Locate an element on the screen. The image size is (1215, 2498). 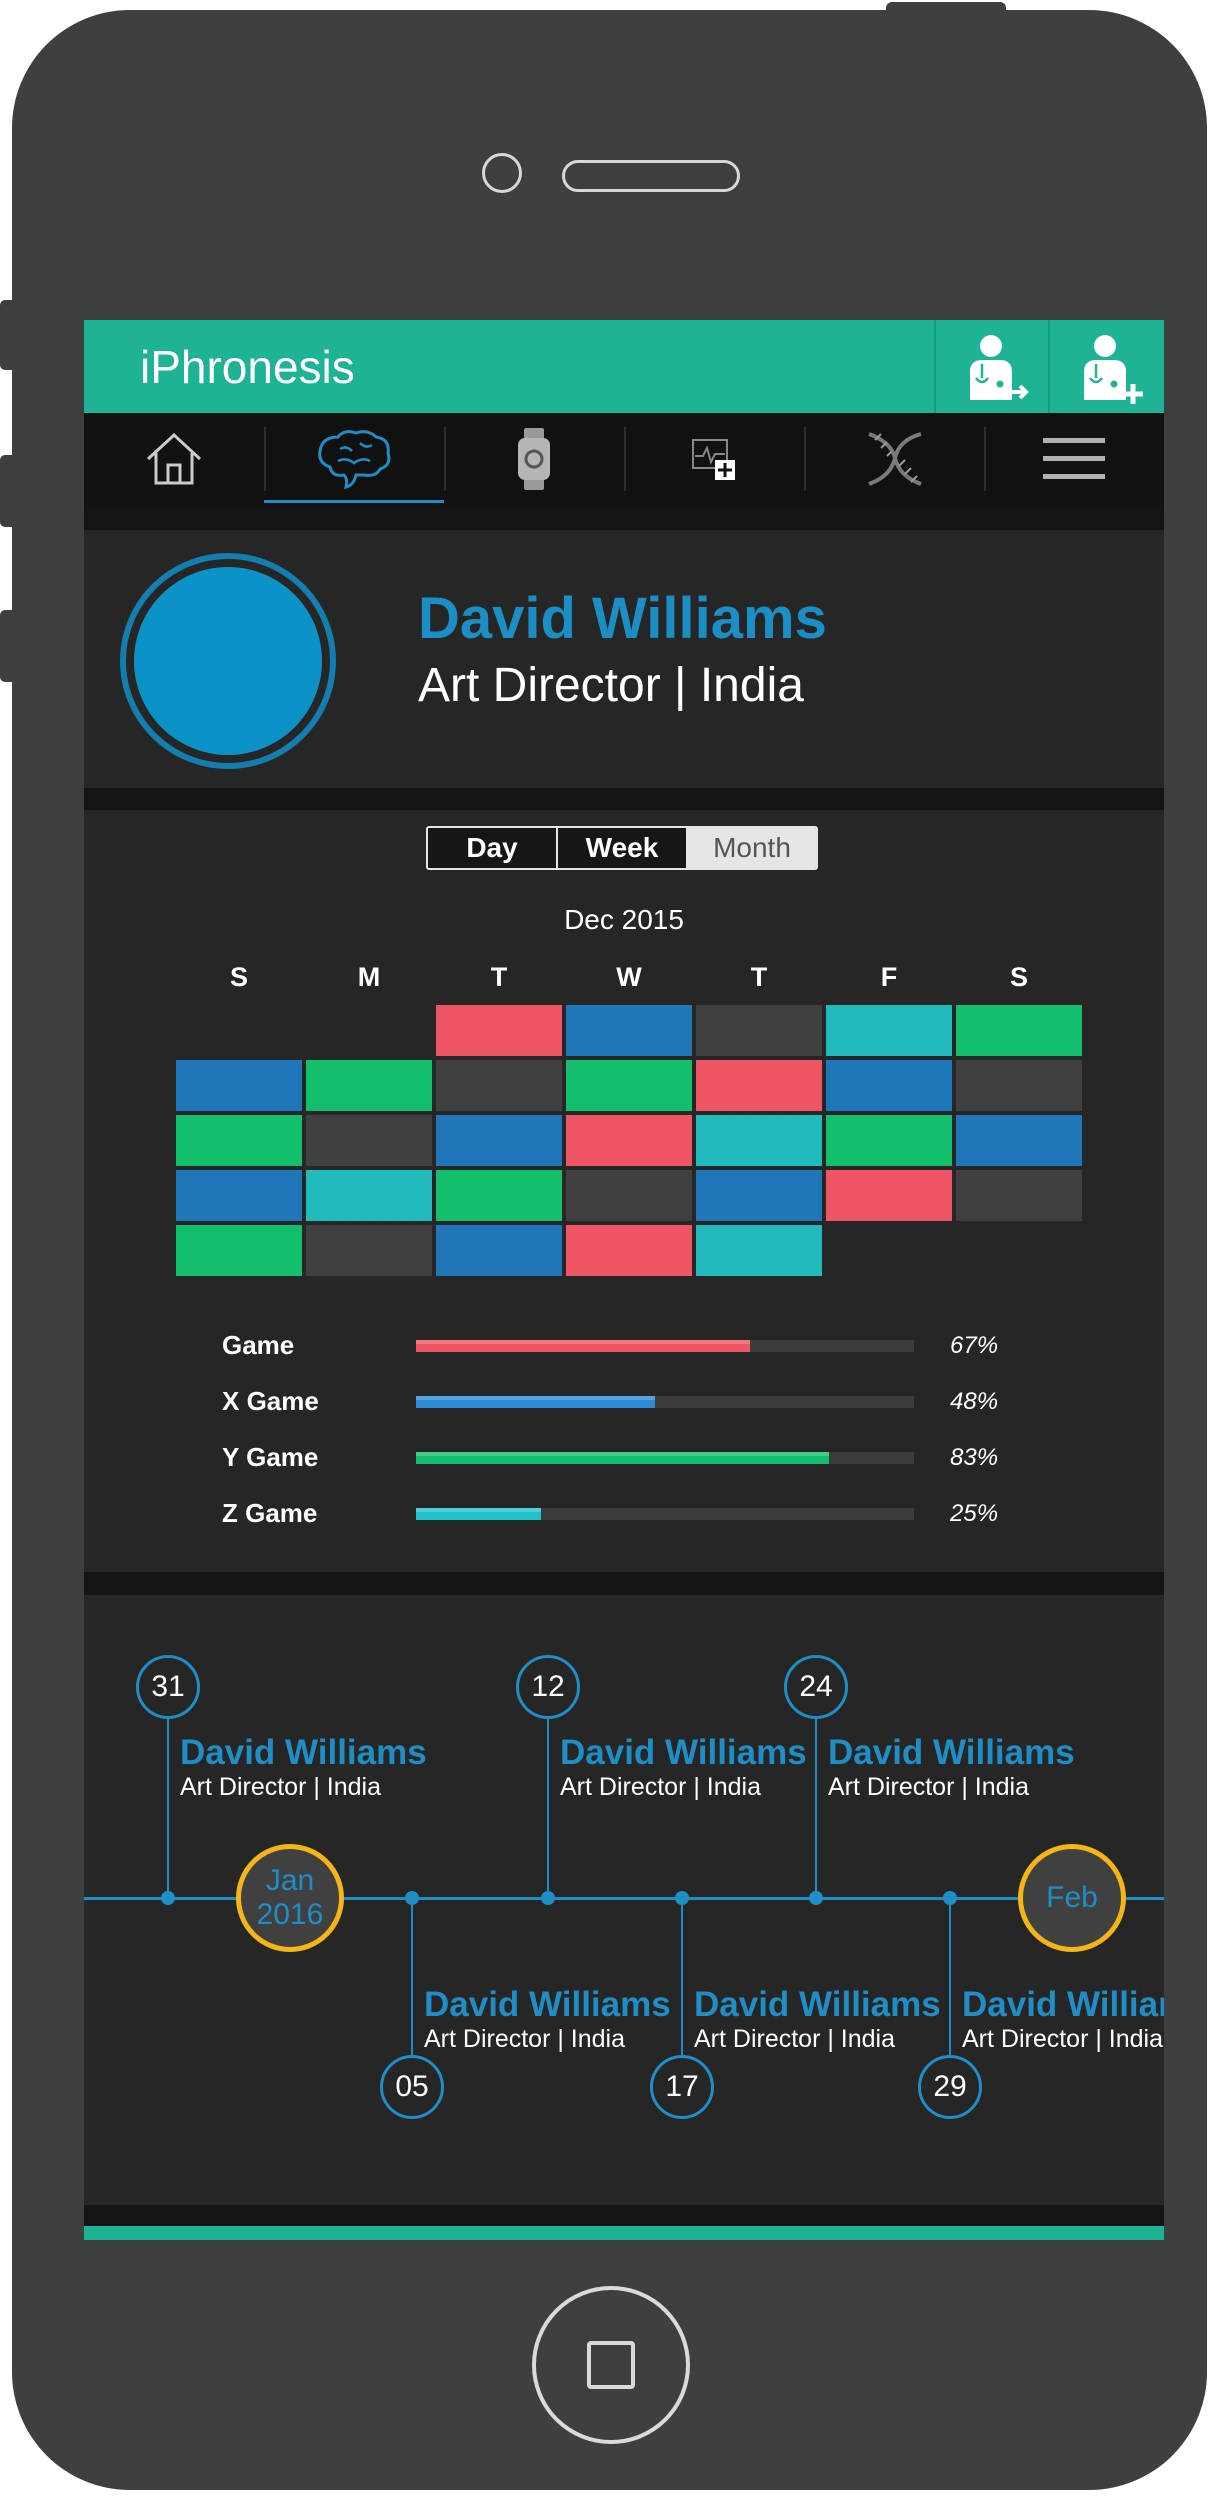
timeline-month-marker: Jan 2016 is located at coordinates (290, 1898).